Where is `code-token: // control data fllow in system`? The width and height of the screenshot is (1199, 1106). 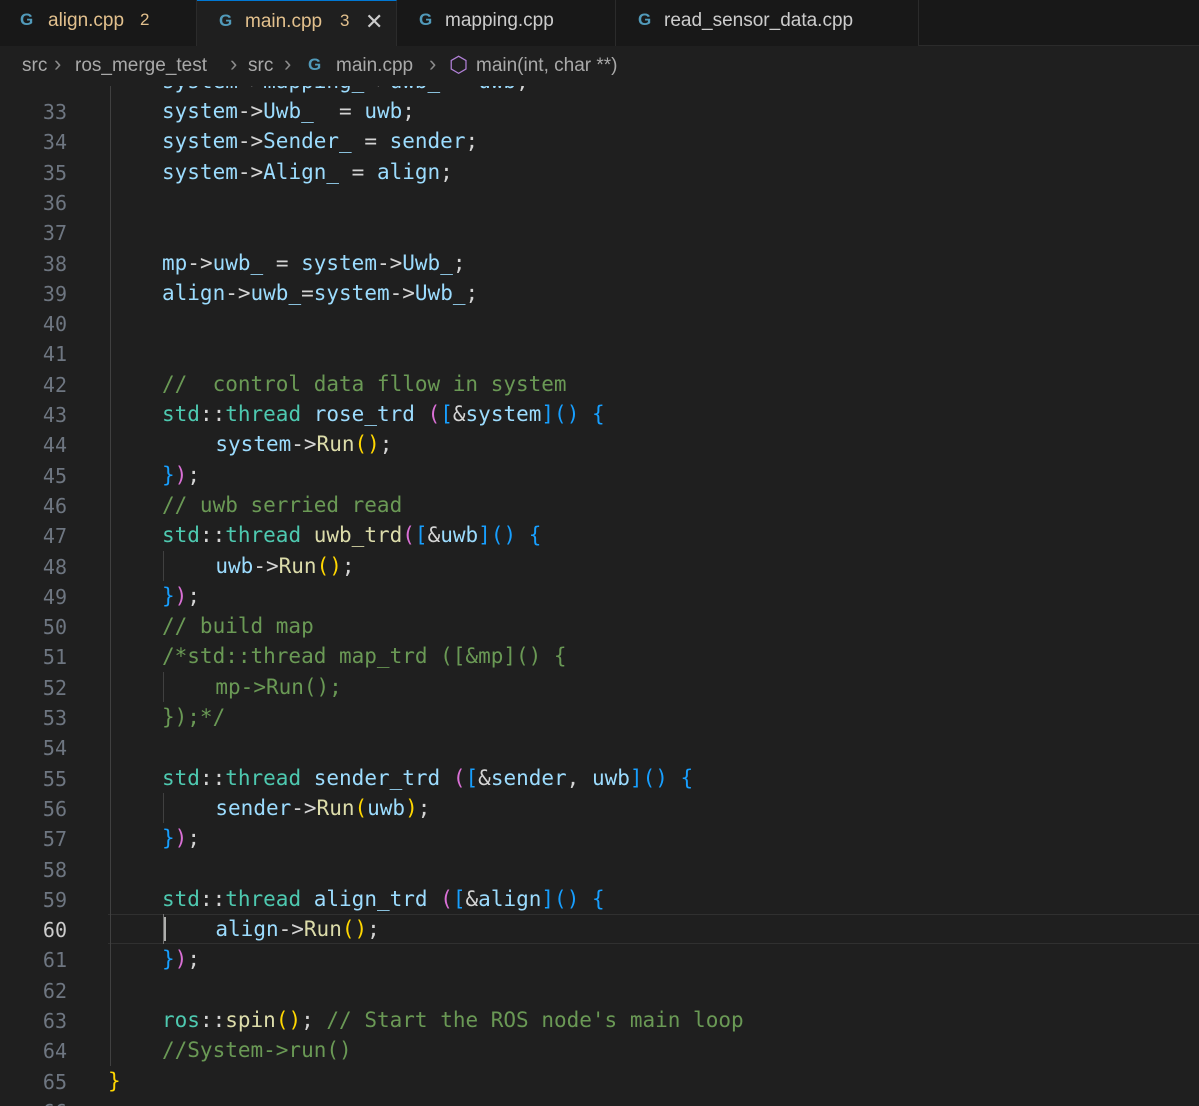
code-token: // control data fllow in system is located at coordinates (364, 383).